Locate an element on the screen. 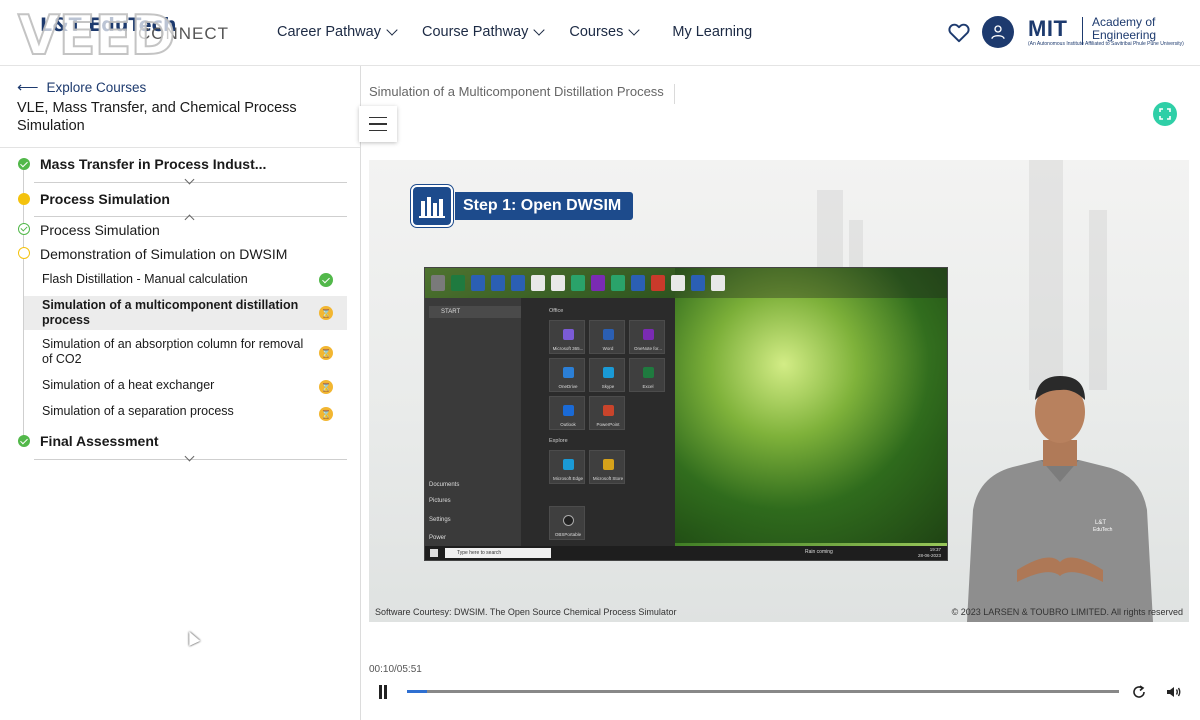 The image size is (1200, 720). shirt-logo-line2: EduTech is located at coordinates (1103, 530).